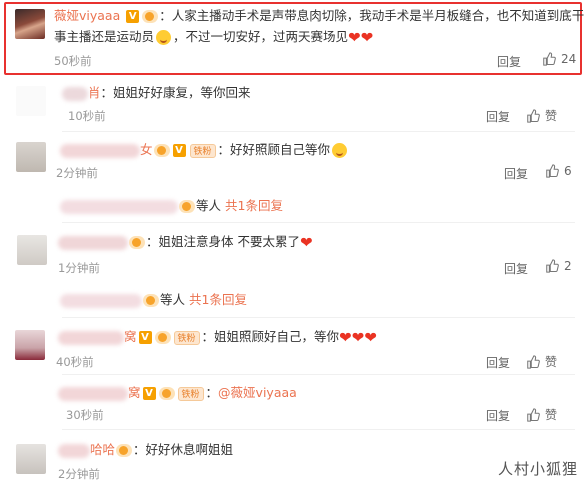 Image resolution: width=585 pixels, height=488 pixels. What do you see at coordinates (156, 93) in the screenshot?
I see `comment-text: 肖：姐姐好好康复，等你回来` at bounding box center [156, 93].